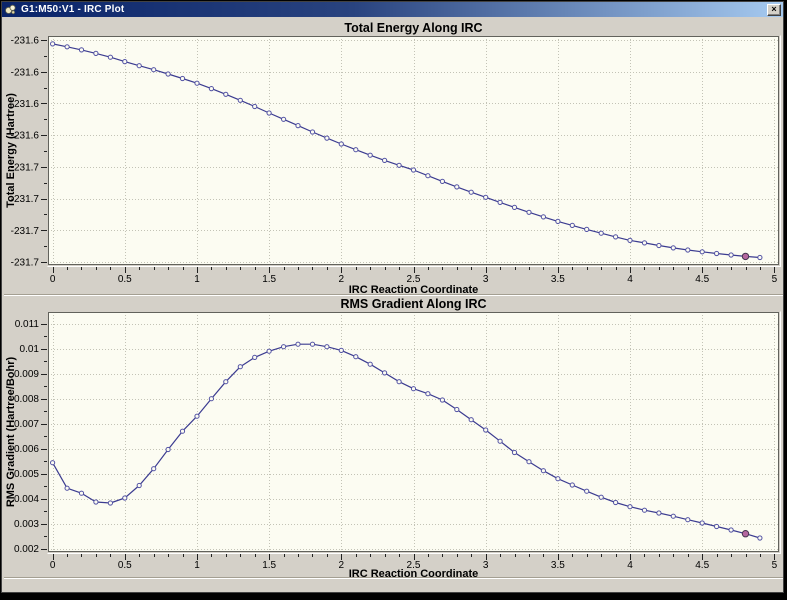  Describe the element at coordinates (392, 9) in the screenshot. I see `titlebar: G1:M50:V1 - IRC Plot ×` at that location.